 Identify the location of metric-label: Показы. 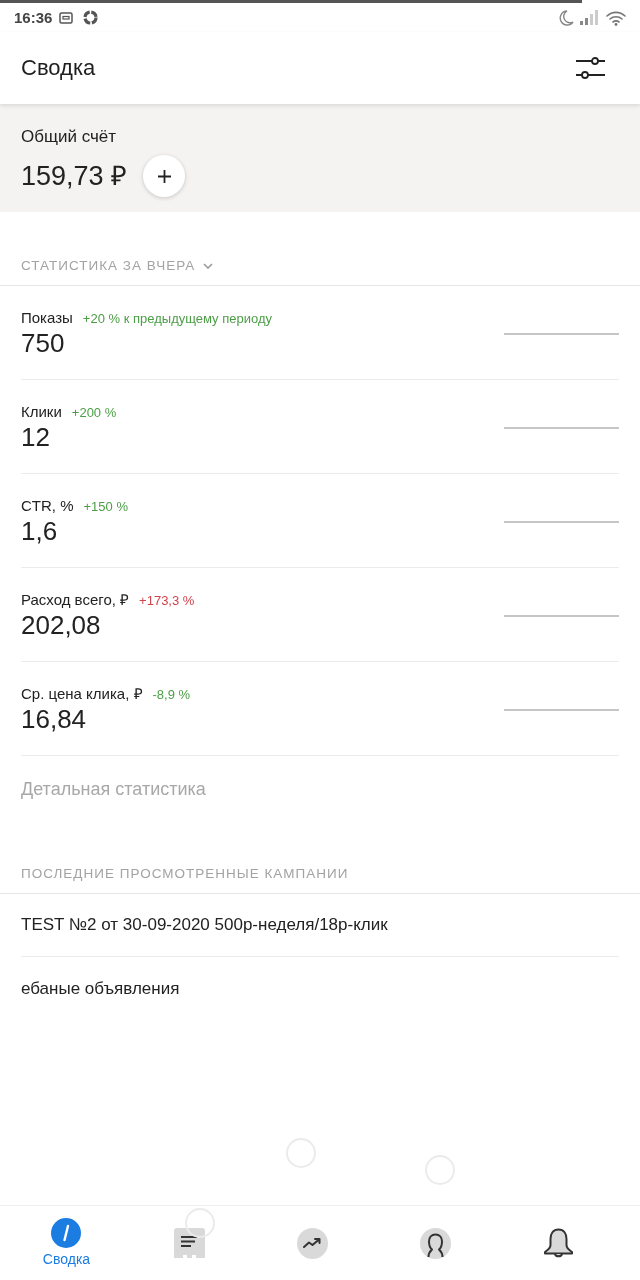
(47, 318).